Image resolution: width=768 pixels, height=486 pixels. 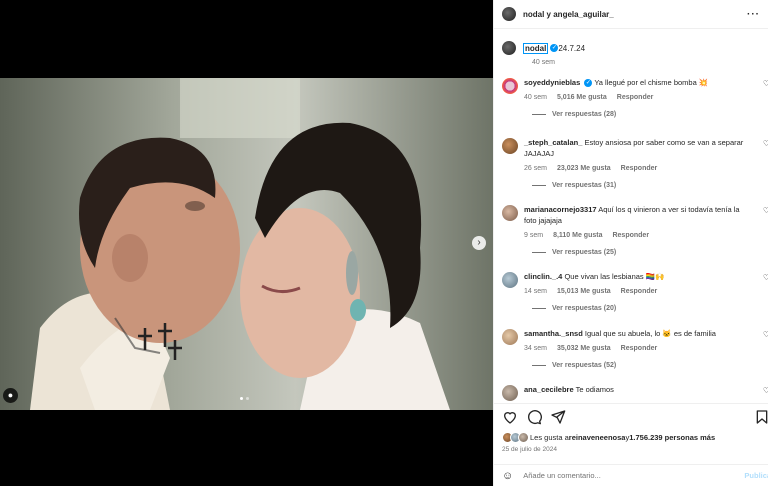 I want to click on comment-time: 26 sem, so click(x=535, y=168).